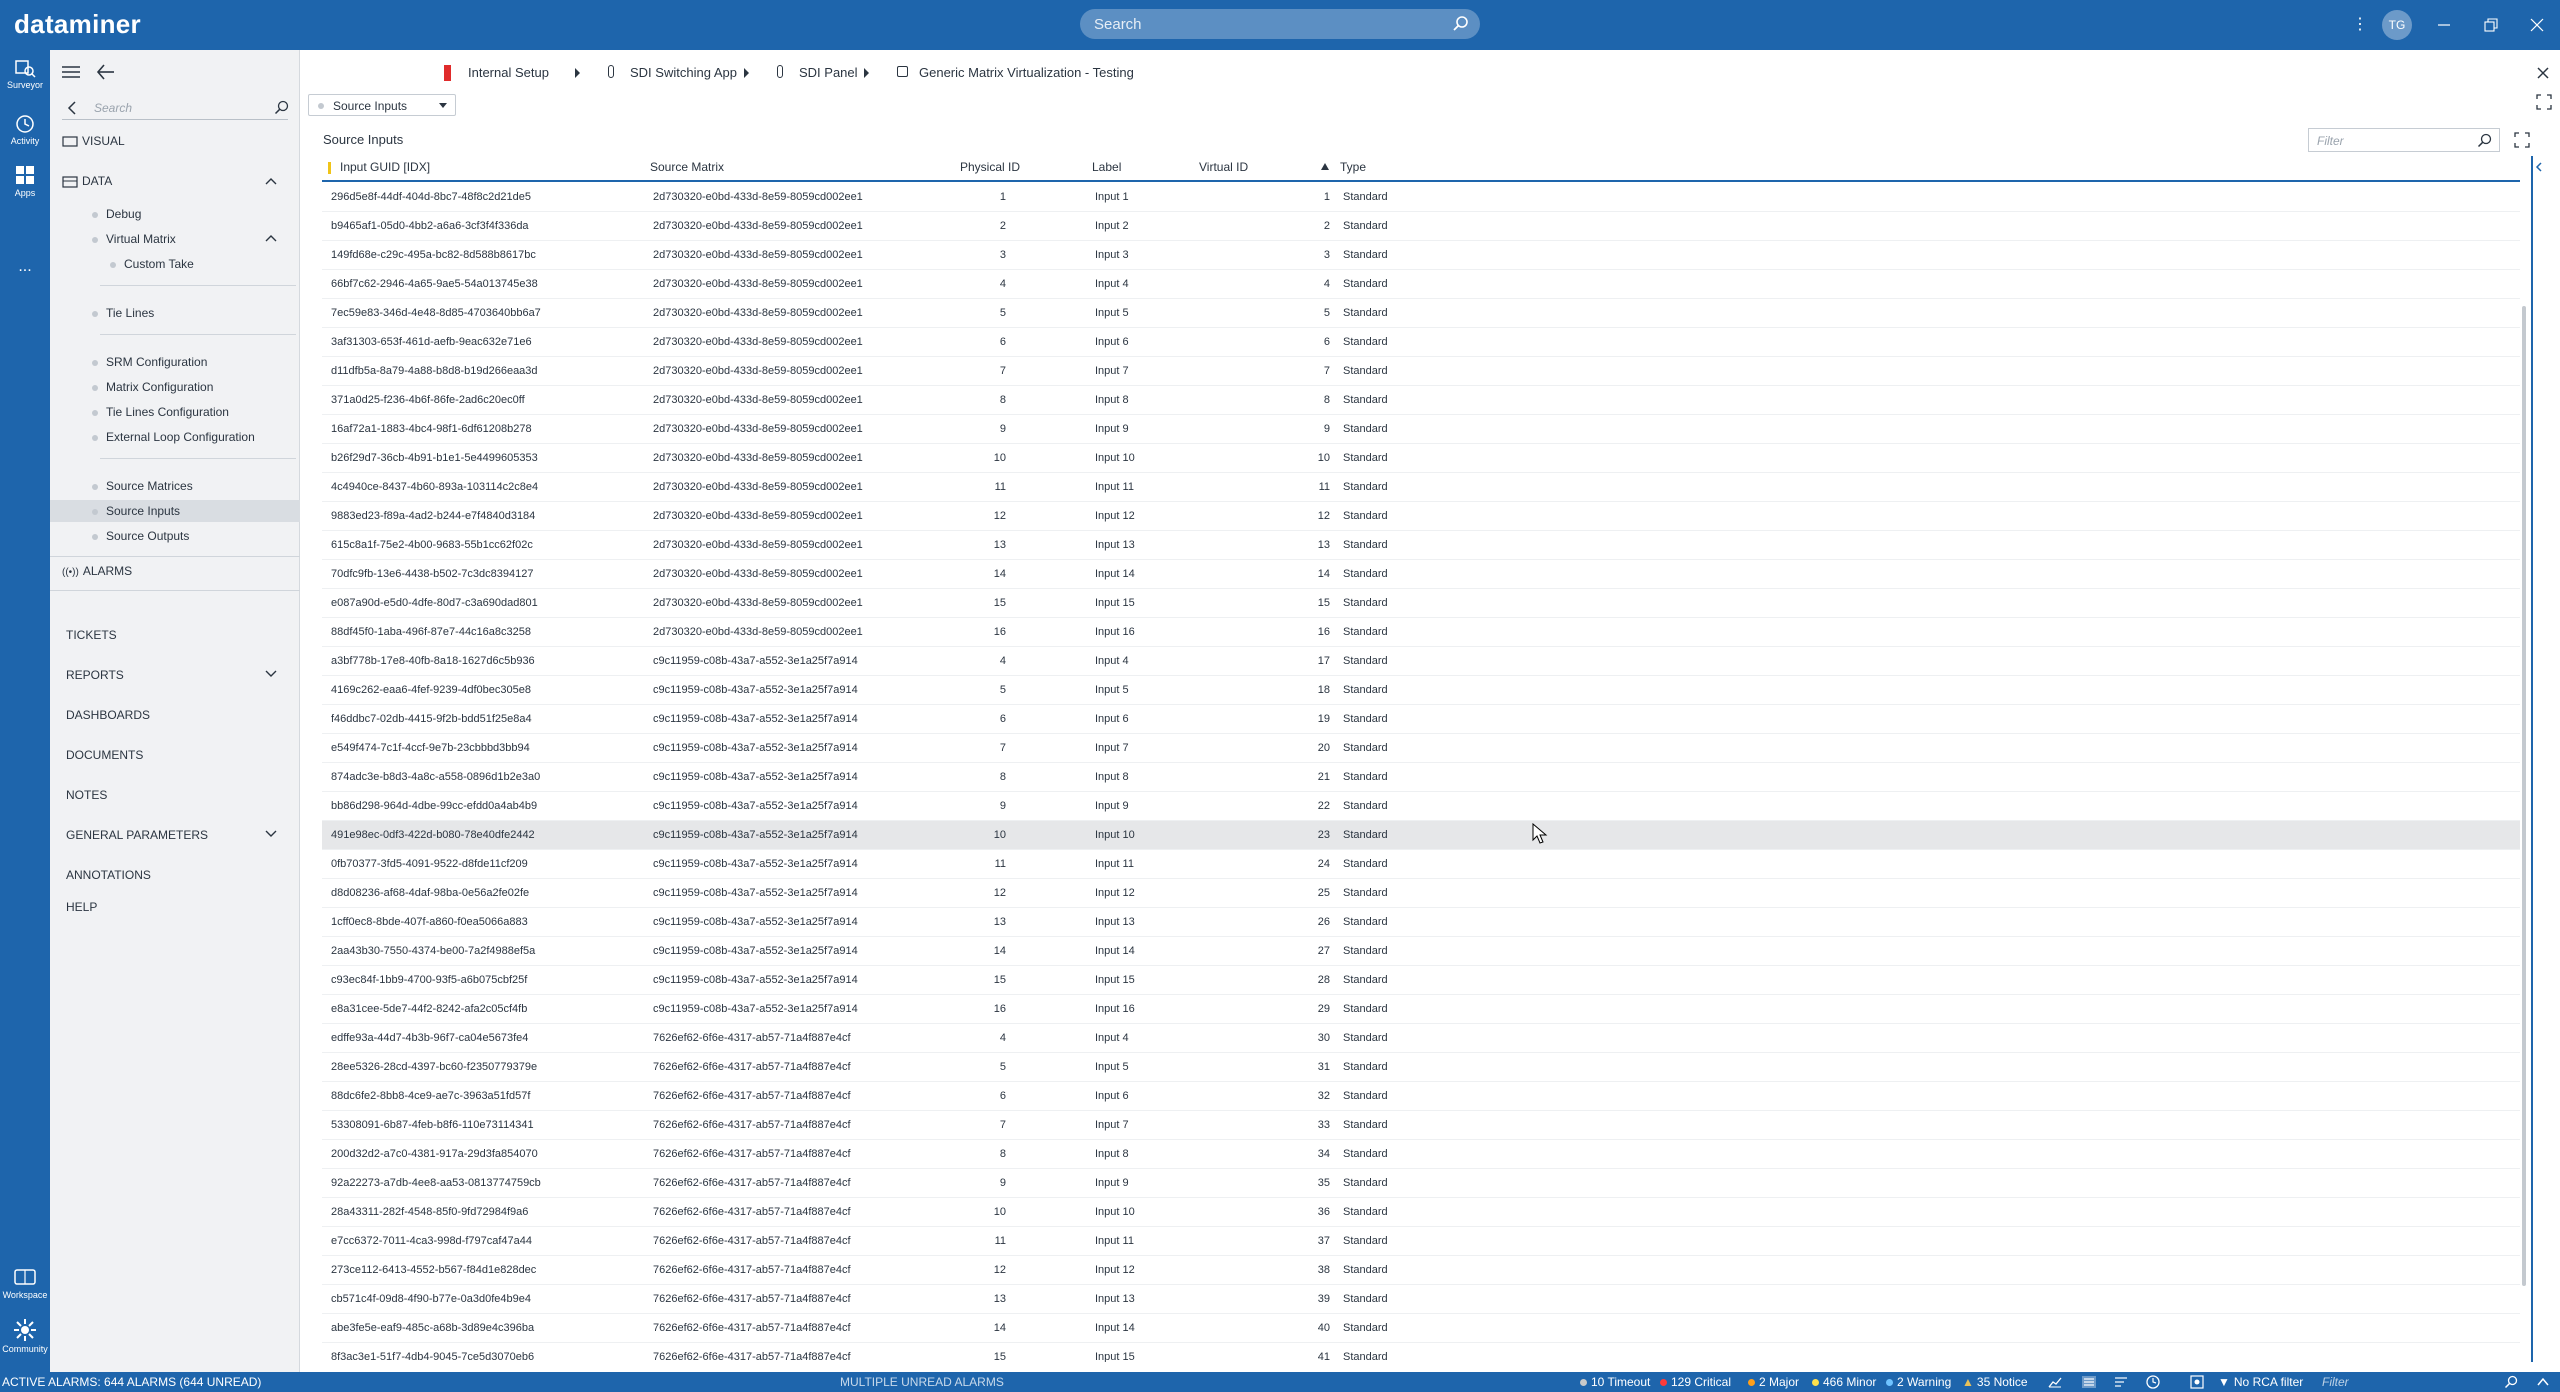 Image resolution: width=2560 pixels, height=1392 pixels. Describe the element at coordinates (86, 795) in the screenshot. I see `nav-notes: NOTES` at that location.